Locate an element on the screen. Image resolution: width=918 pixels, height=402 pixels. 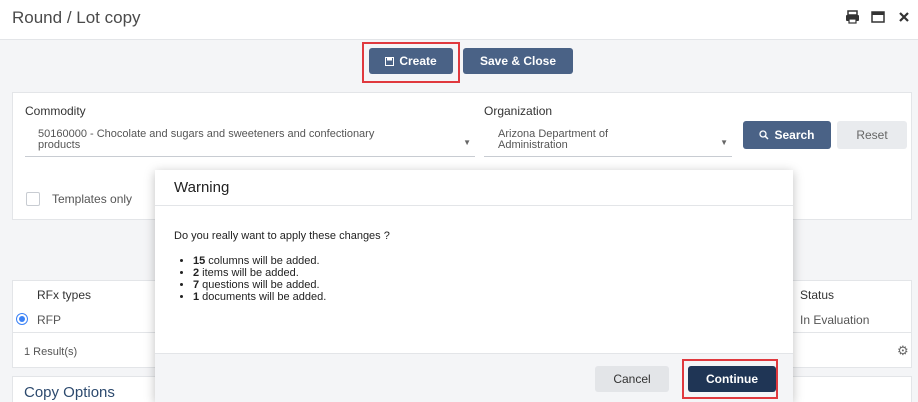
commodity-value-line2: products is located at coordinates (59, 145).